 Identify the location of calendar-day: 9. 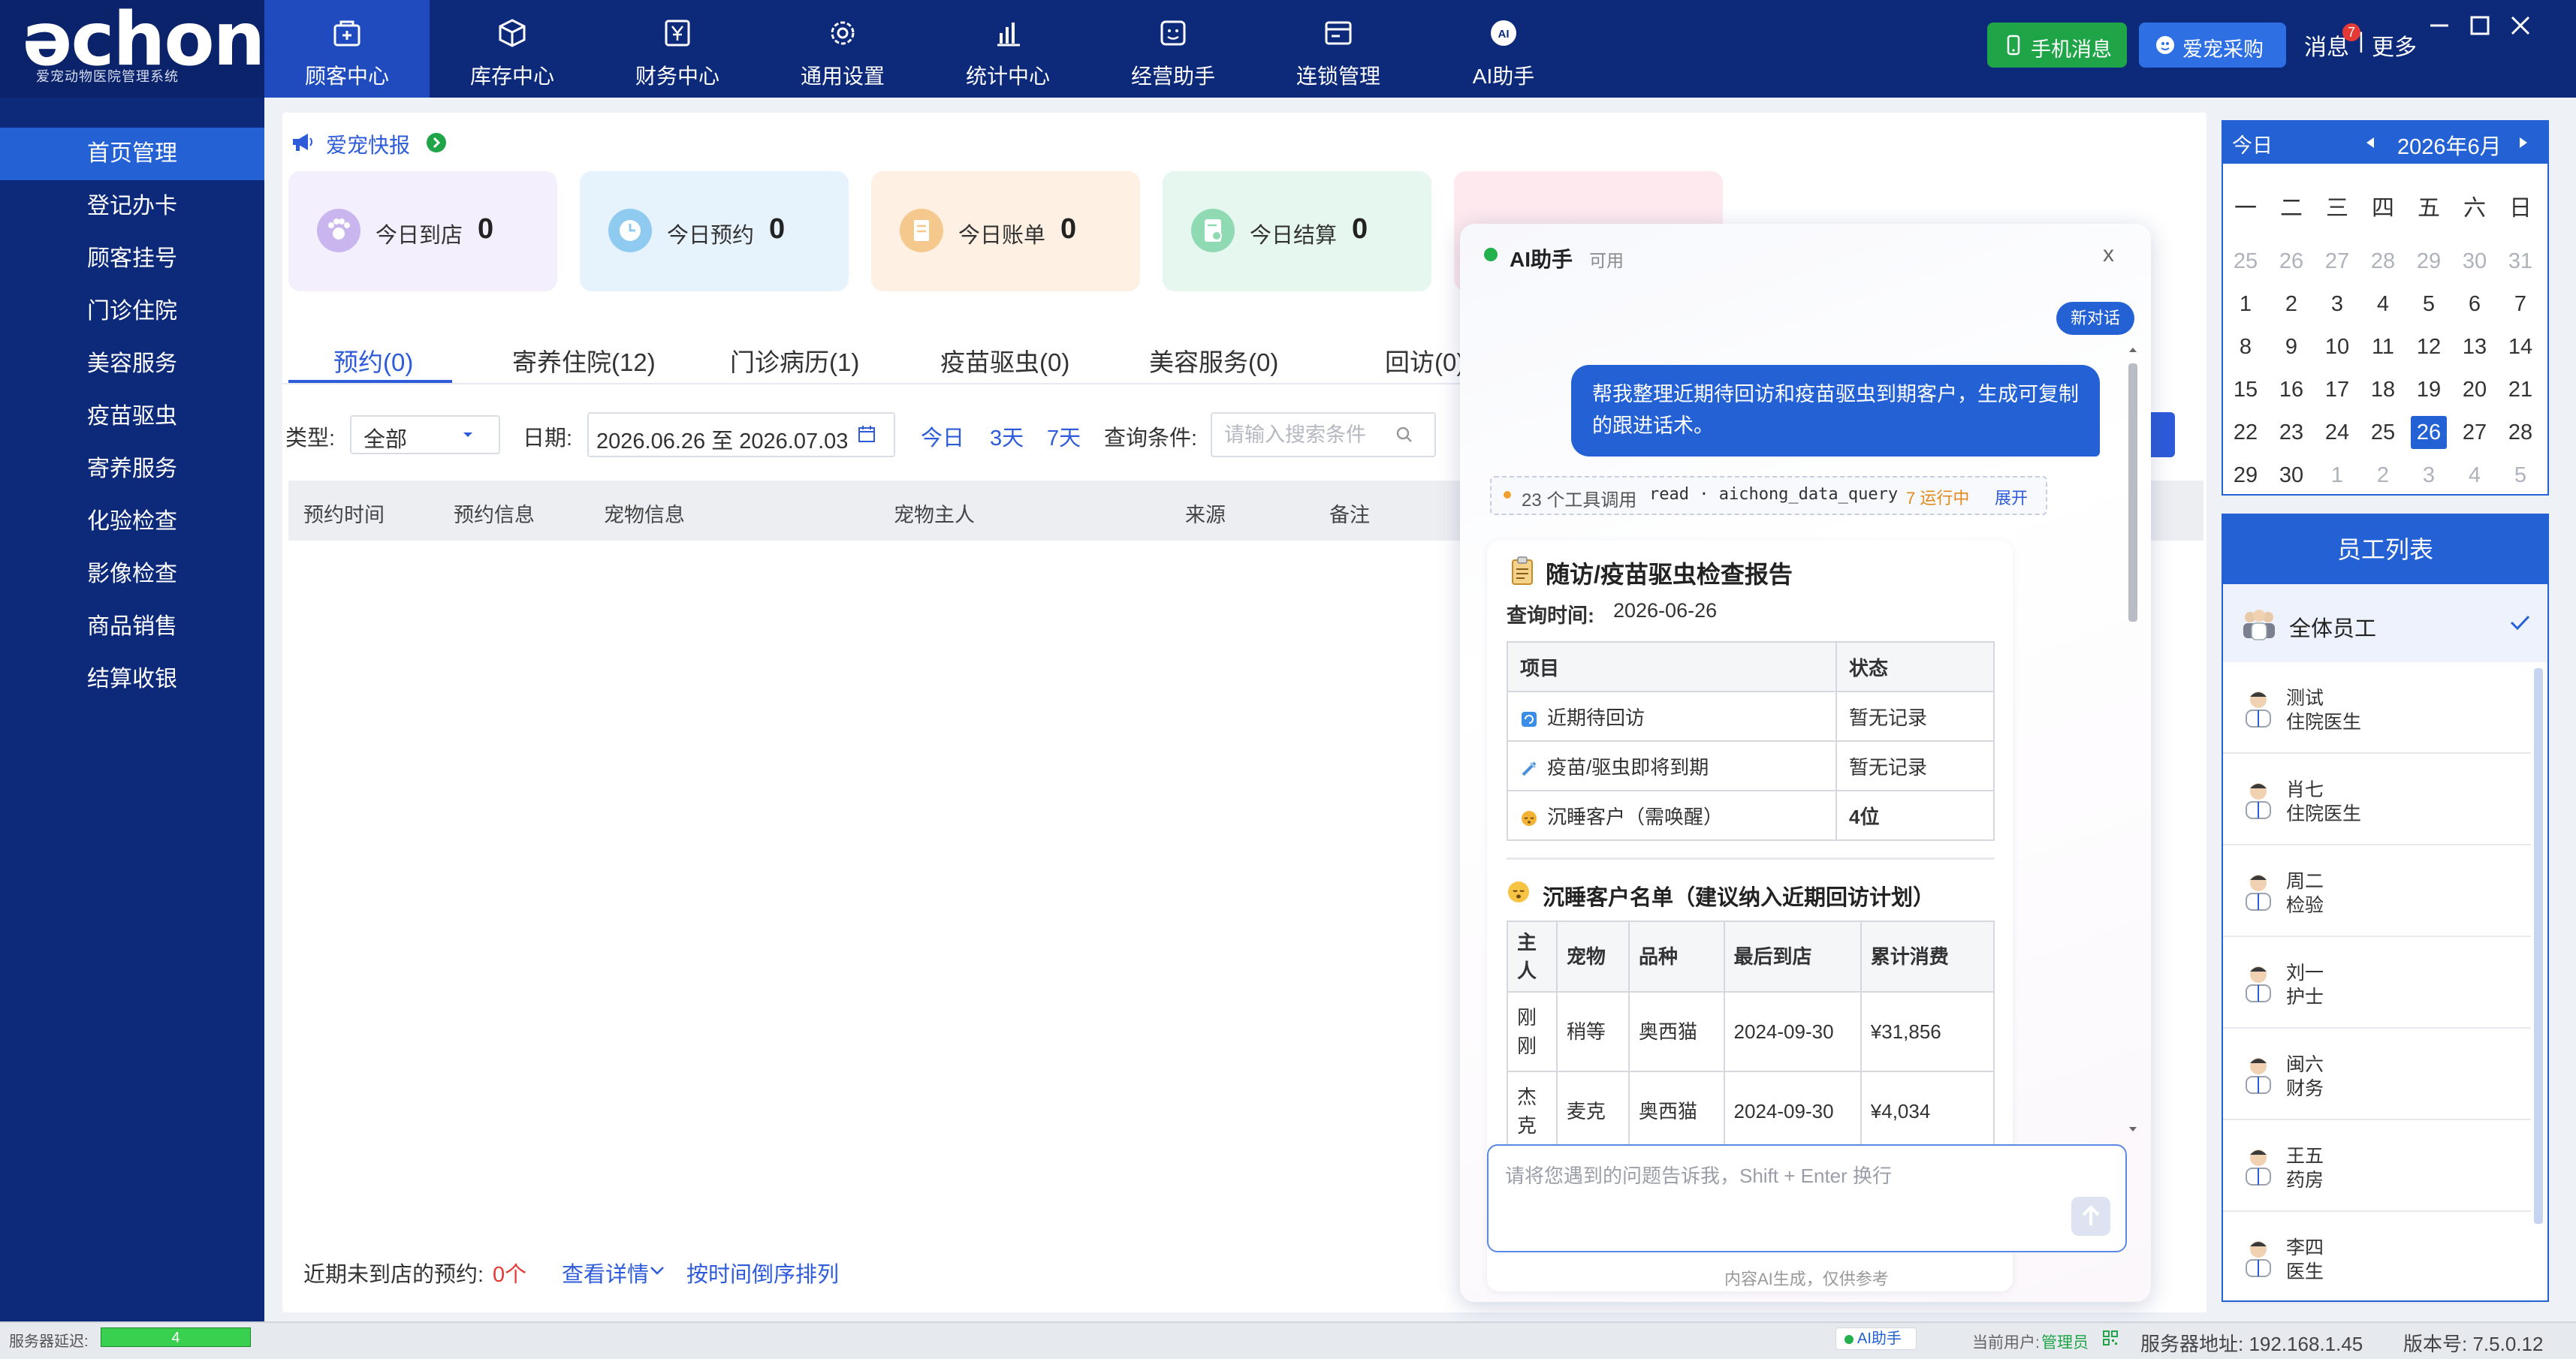
(2291, 346).